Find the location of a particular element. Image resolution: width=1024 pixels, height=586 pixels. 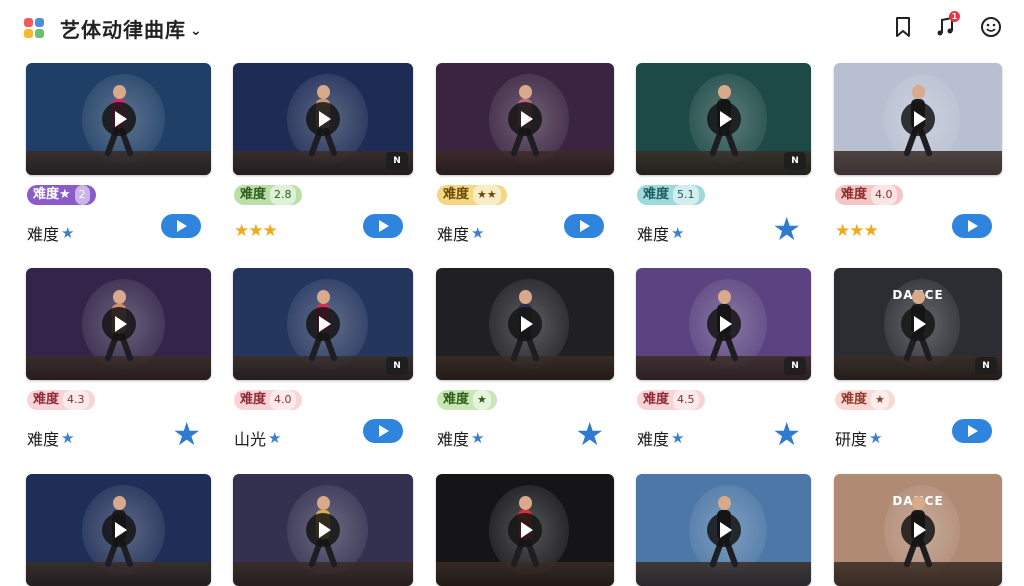

difficulty-pill: 难度 4.5 is located at coordinates (671, 400).